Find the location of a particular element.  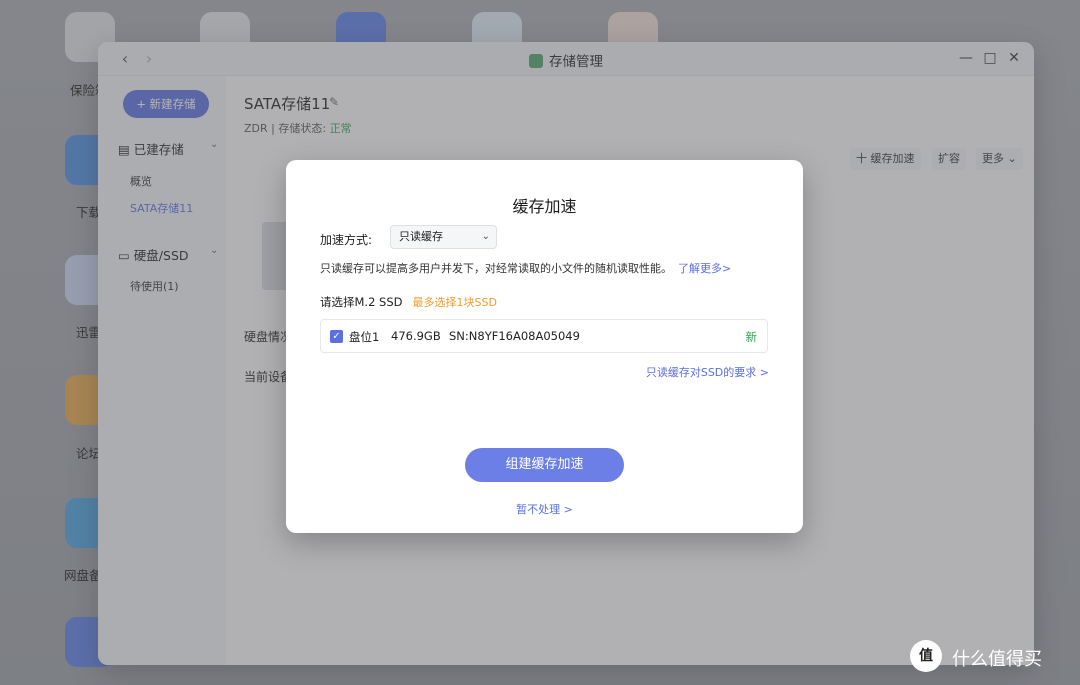

mode-select-value: 只读缓存 is located at coordinates (421, 236).